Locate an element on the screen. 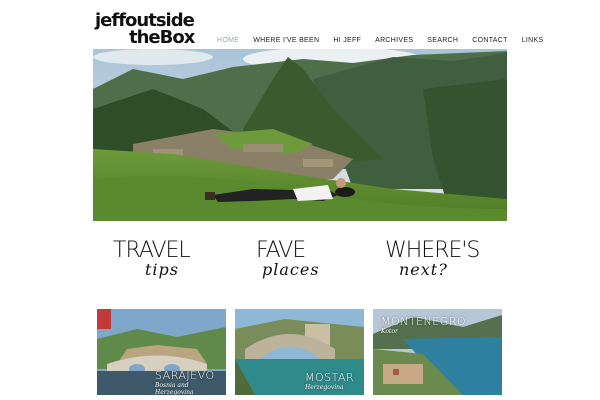 Image resolution: width=600 pixels, height=400 pixels. nav-where-ive-been: WHERE I'VE BEEN is located at coordinates (286, 40).